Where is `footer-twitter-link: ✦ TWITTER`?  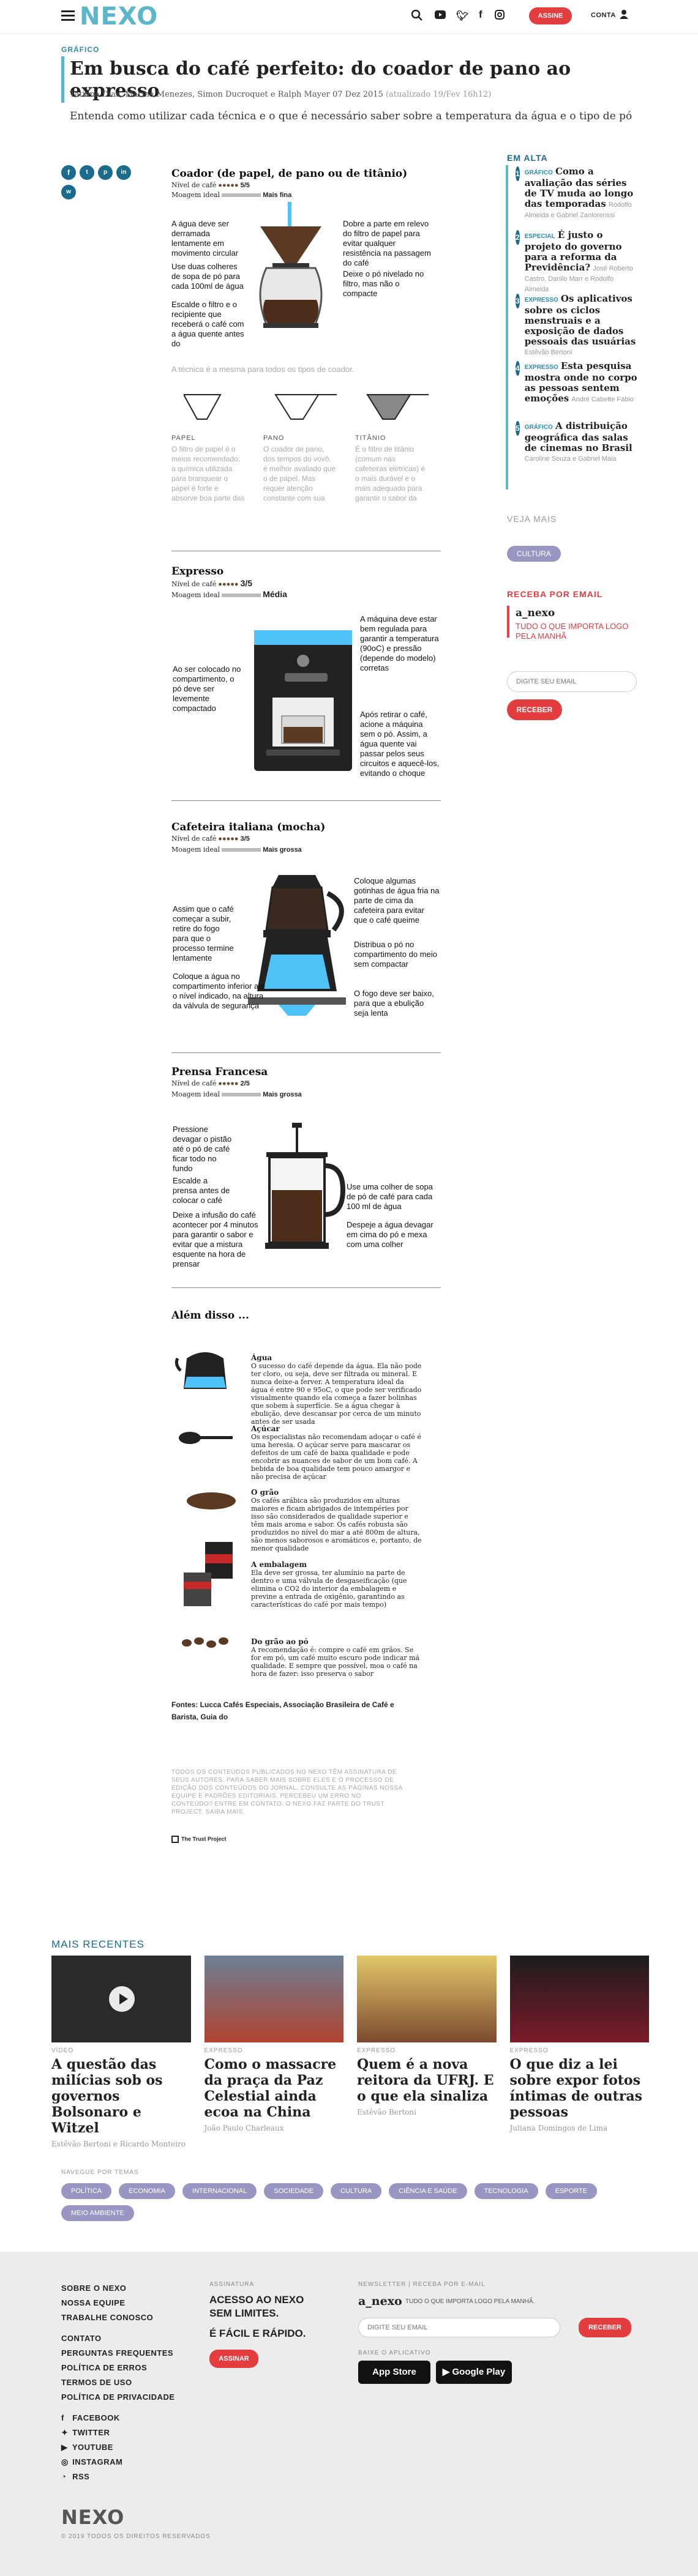 footer-twitter-link: ✦ TWITTER is located at coordinates (118, 2432).